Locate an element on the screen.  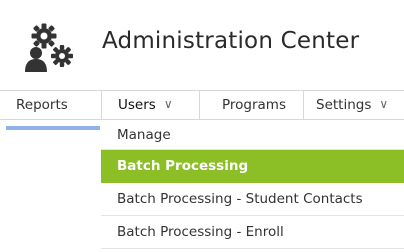
tab-programs-label: Programs is located at coordinates (254, 105).